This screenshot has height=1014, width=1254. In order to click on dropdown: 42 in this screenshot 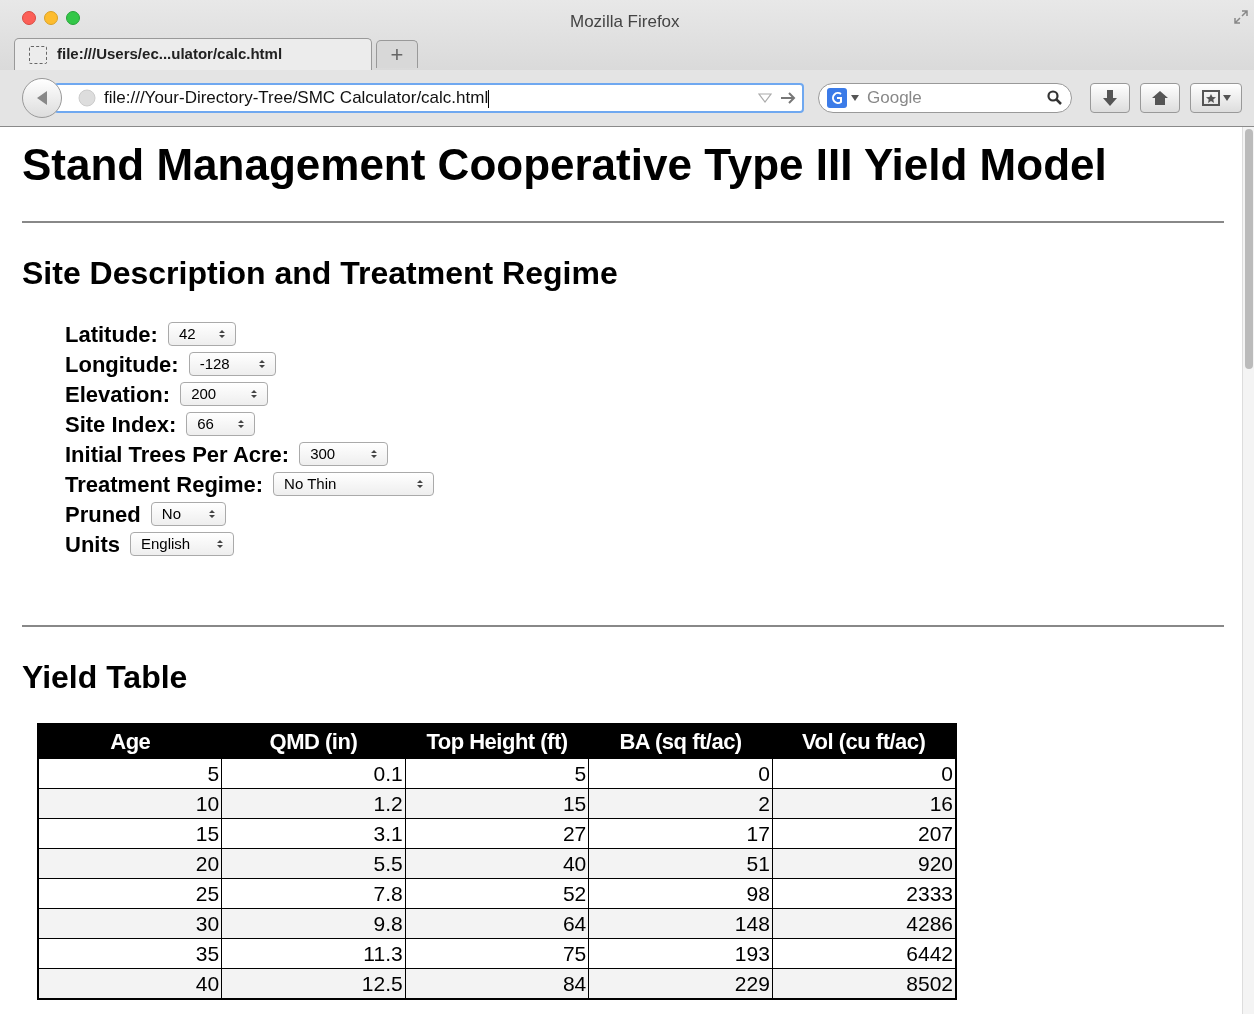, I will do `click(201, 334)`.